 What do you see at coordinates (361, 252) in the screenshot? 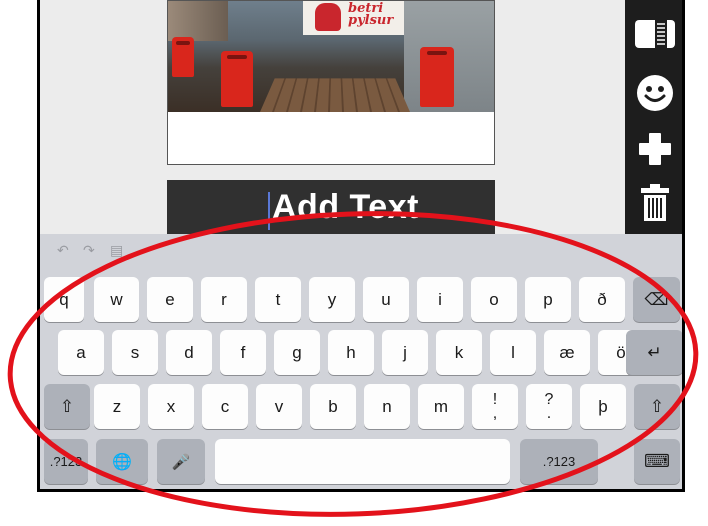
I see `shortcut-bar: ↶ ↷ ▤` at bounding box center [361, 252].